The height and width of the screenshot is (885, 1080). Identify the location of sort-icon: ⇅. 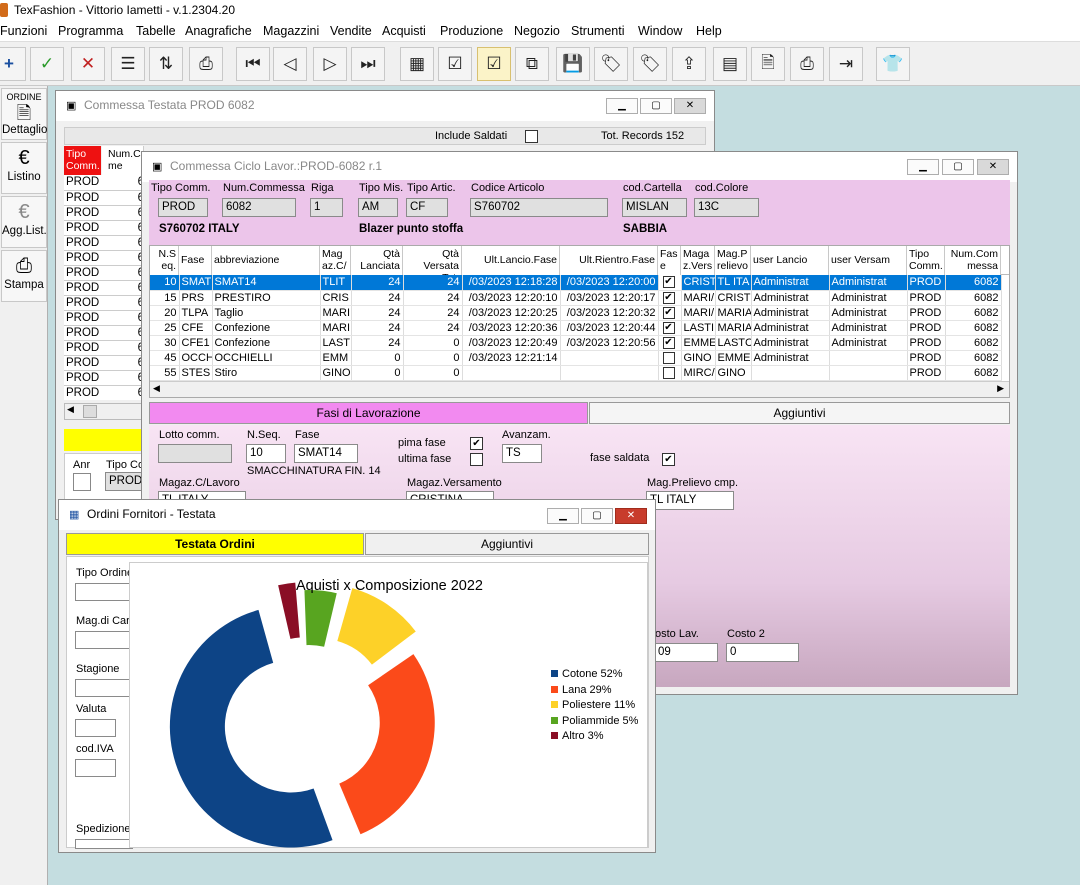
(166, 64).